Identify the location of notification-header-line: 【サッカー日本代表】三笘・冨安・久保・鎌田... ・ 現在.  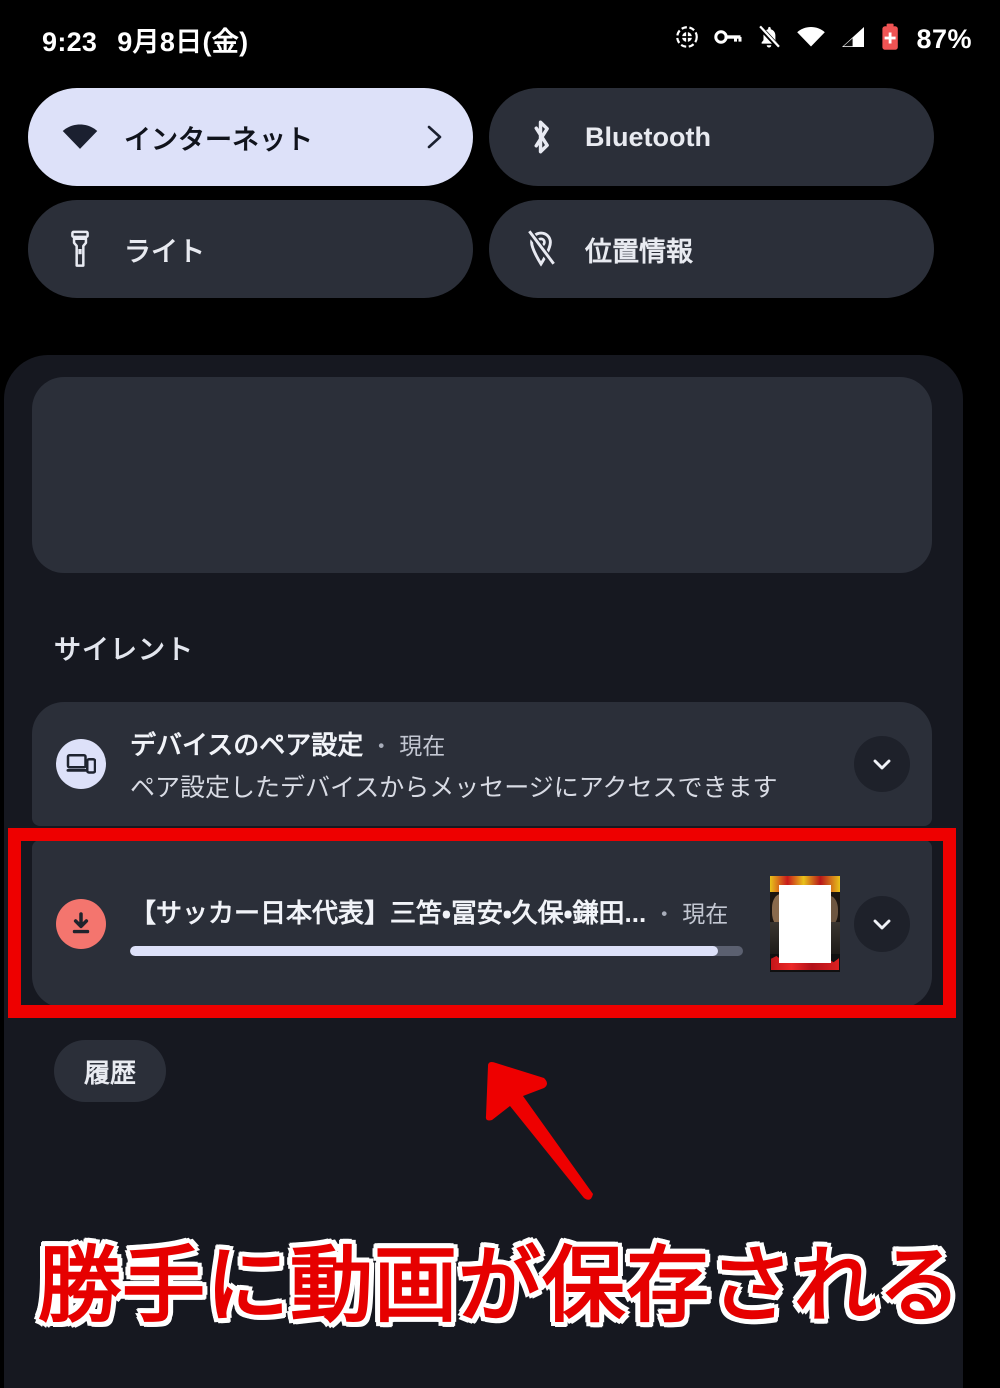
(443, 911).